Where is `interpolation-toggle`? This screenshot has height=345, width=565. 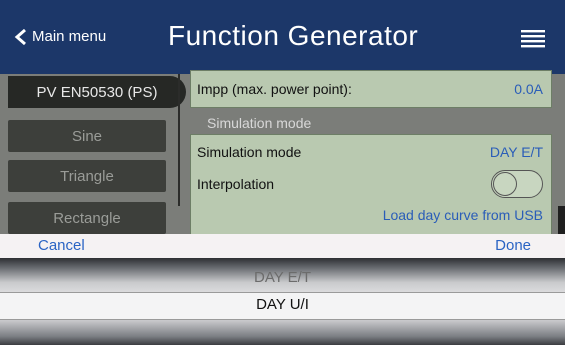
interpolation-toggle is located at coordinates (517, 184).